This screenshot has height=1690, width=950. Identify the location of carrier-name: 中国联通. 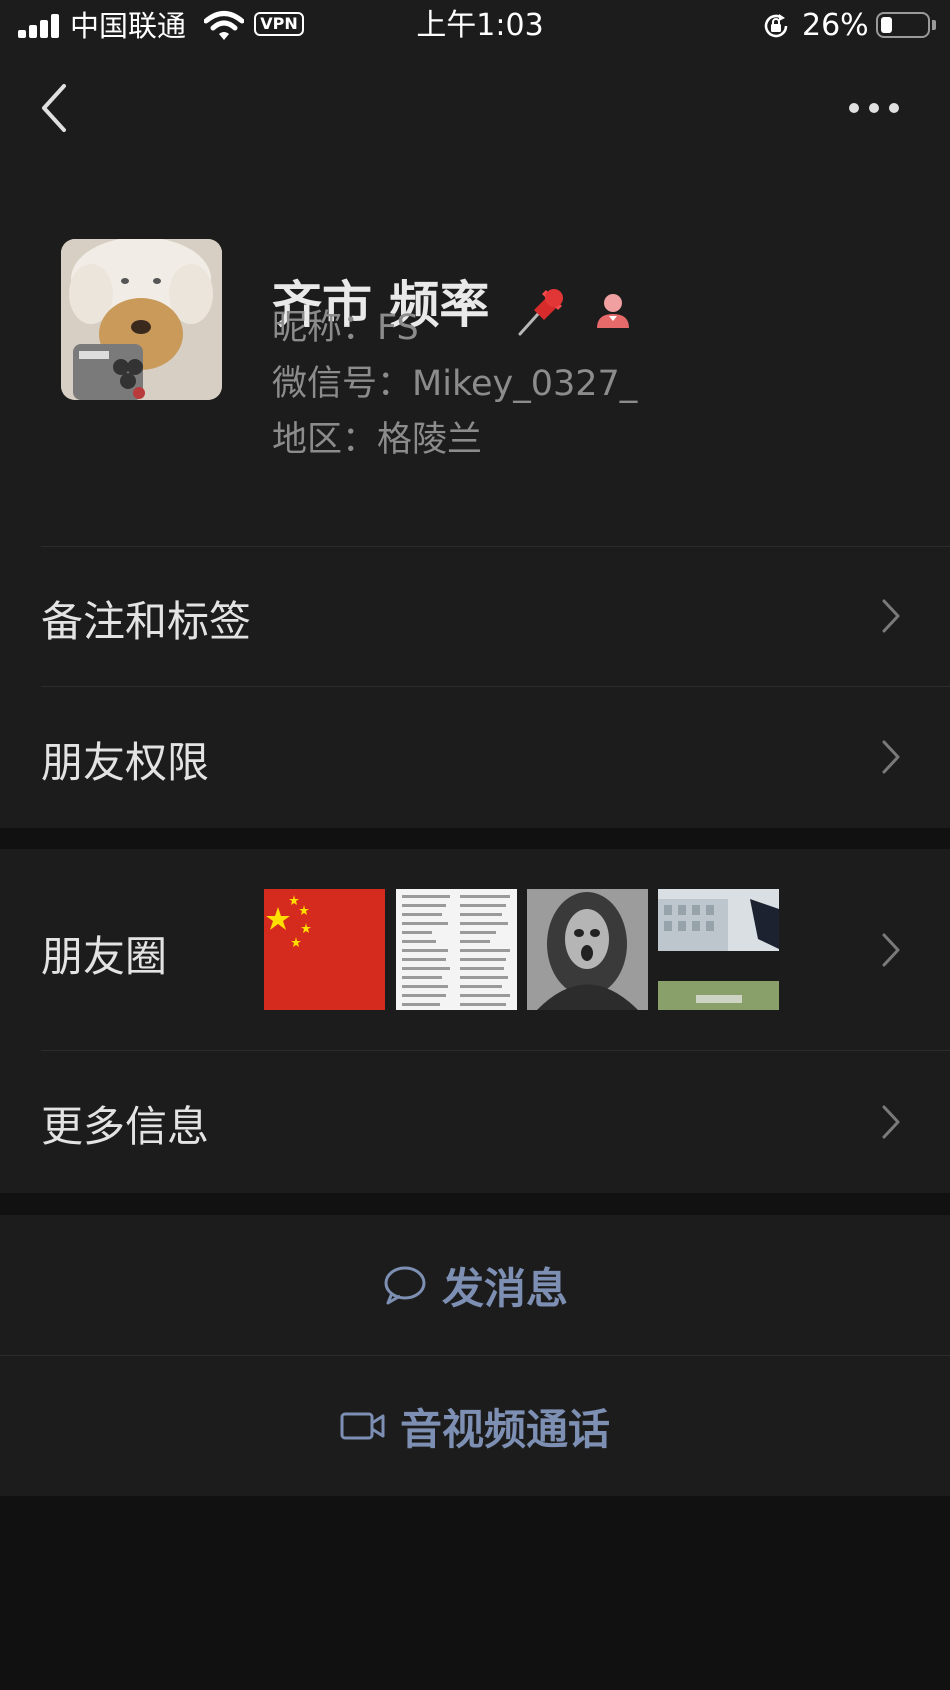
(128, 26).